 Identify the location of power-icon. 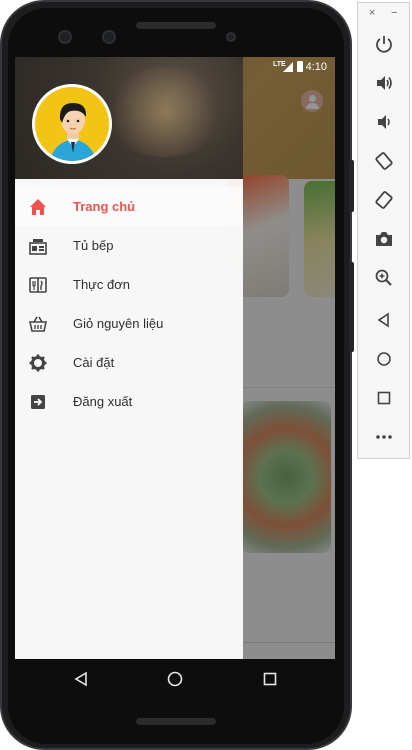
(384, 44).